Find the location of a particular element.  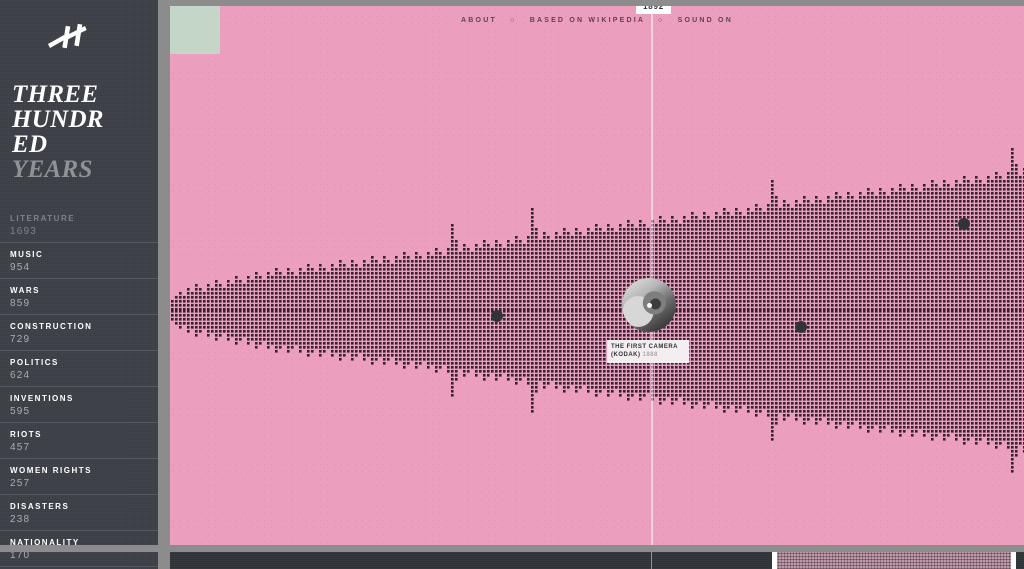

nav-sound-toggle: SOUND ON is located at coordinates (705, 20).